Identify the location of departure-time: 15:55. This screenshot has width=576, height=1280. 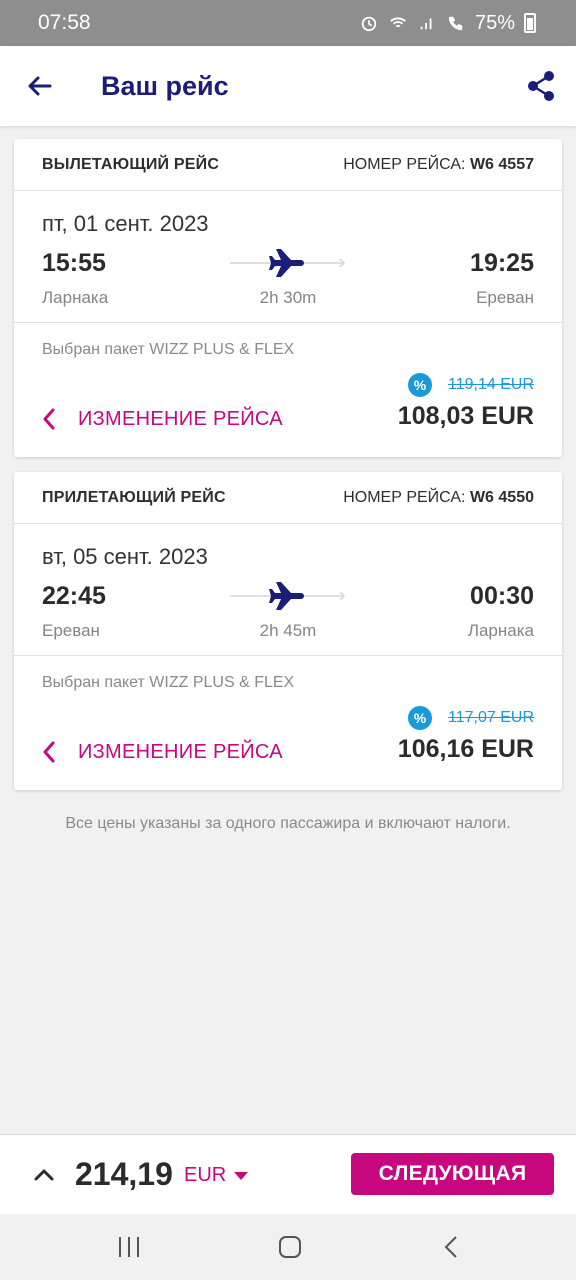
(74, 263).